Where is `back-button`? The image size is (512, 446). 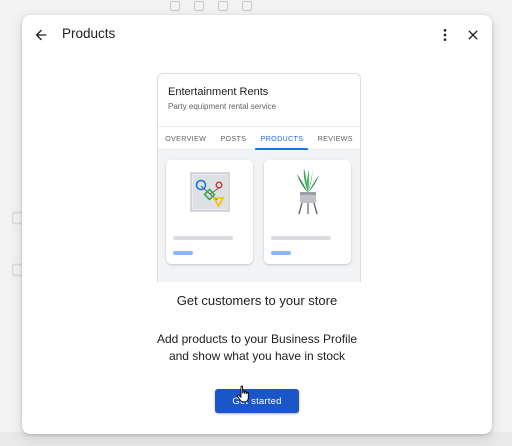
back-button is located at coordinates (41, 35).